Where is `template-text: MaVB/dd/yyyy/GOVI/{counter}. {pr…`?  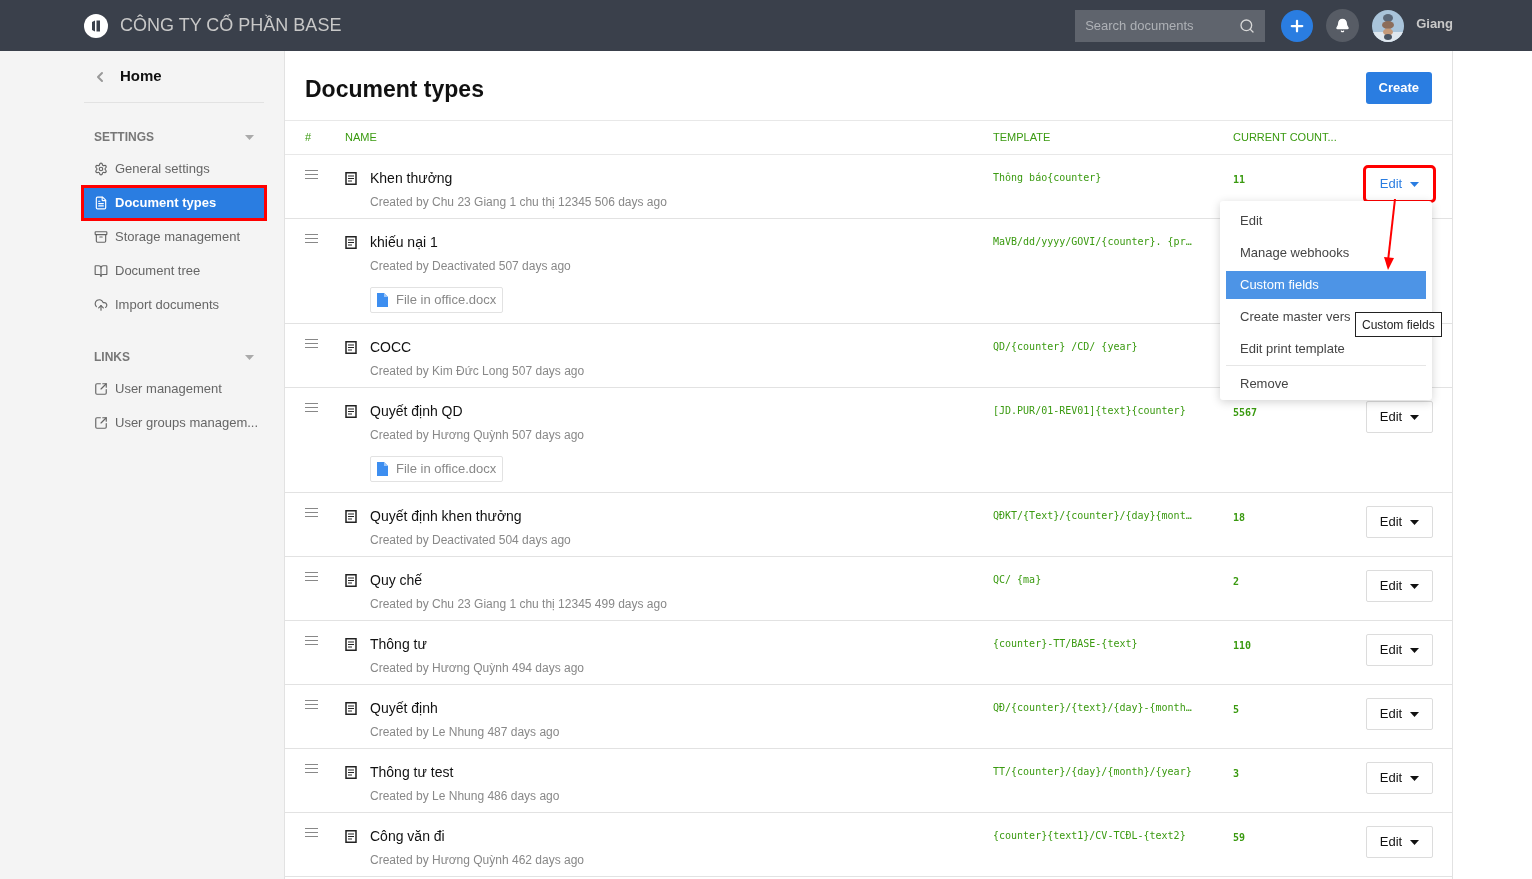 template-text: MaVB/dd/yyyy/GOVI/{counter}. {pr… is located at coordinates (1093, 242).